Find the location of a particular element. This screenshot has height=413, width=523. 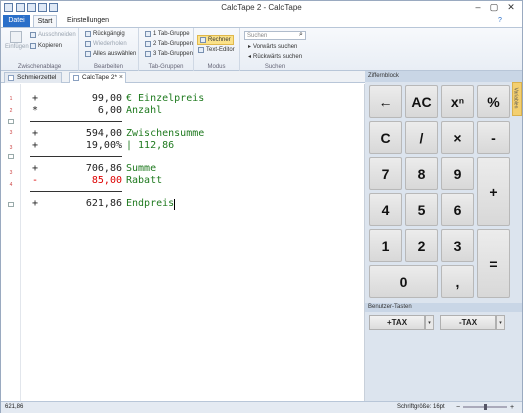

search-forward-button: ▸ Vorwärts suchen is located at coordinates (273, 47).